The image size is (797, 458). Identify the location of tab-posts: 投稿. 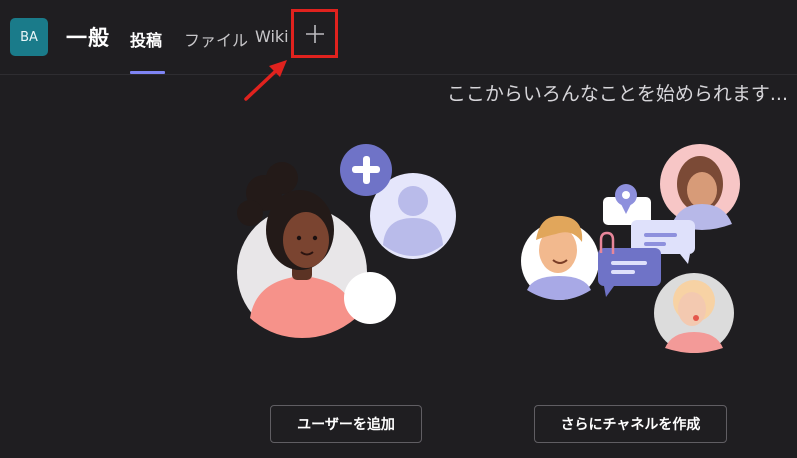
(146, 39).